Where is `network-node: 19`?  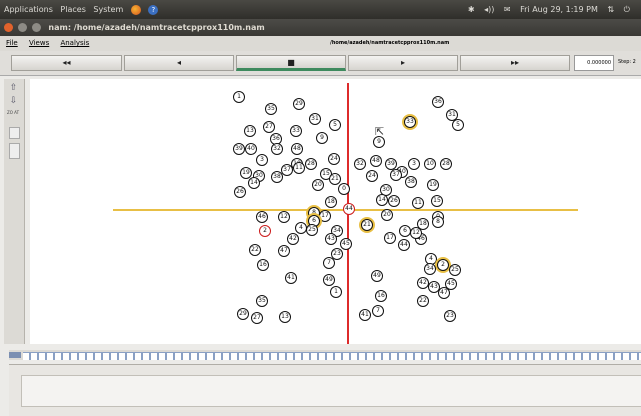
network-node: 19 is located at coordinates (433, 185).